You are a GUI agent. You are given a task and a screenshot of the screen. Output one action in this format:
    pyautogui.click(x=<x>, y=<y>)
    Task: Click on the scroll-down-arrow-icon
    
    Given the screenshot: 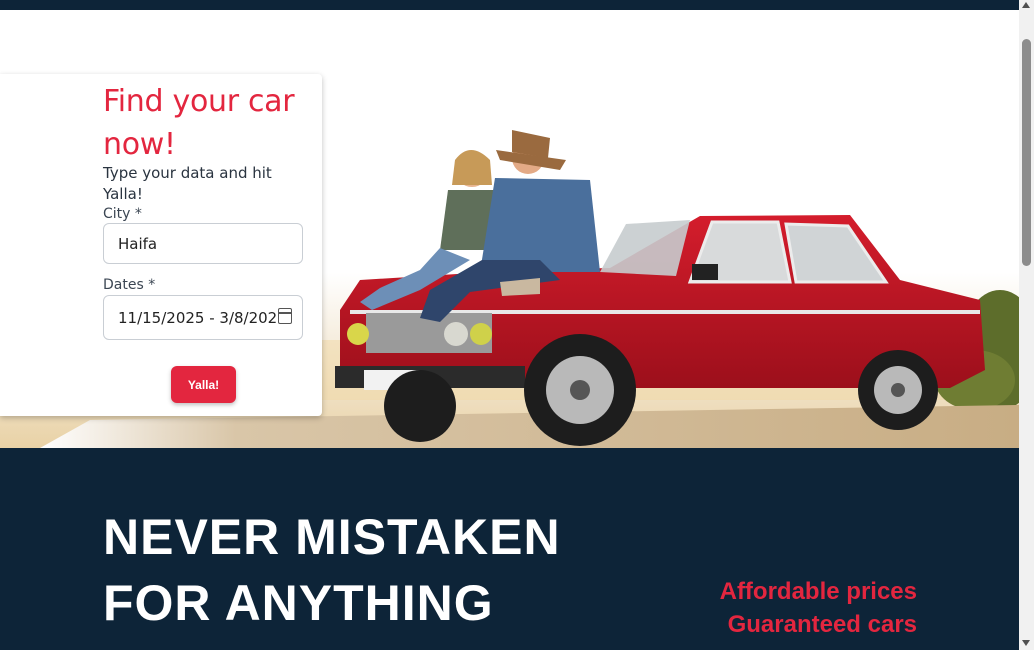 What is the action you would take?
    pyautogui.click(x=1026, y=643)
    